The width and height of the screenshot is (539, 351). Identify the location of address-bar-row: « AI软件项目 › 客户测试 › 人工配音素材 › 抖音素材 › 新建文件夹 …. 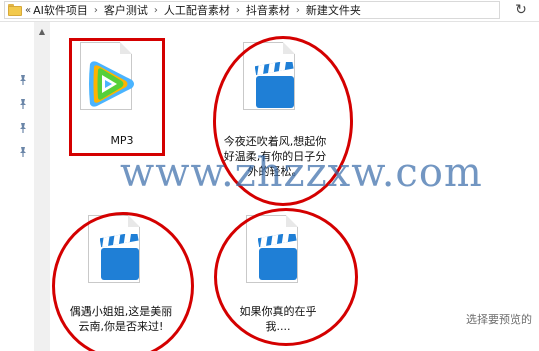
(269, 11).